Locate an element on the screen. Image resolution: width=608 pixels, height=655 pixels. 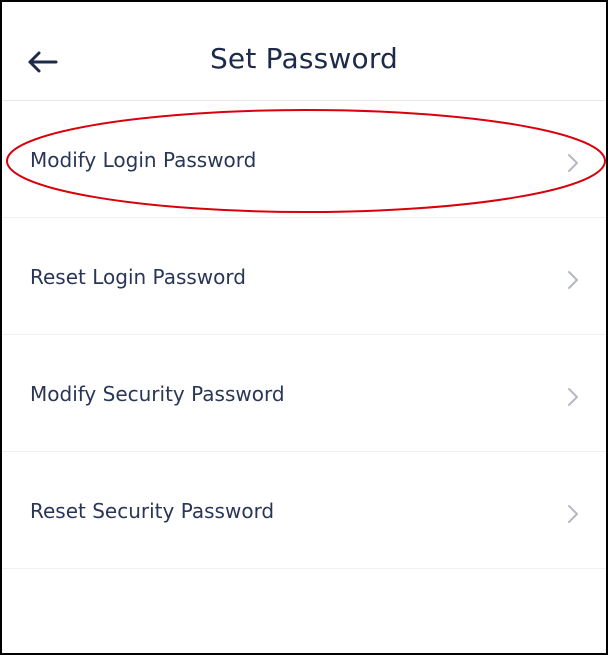
menu-item-label: Reset Security Password is located at coordinates (152, 511).